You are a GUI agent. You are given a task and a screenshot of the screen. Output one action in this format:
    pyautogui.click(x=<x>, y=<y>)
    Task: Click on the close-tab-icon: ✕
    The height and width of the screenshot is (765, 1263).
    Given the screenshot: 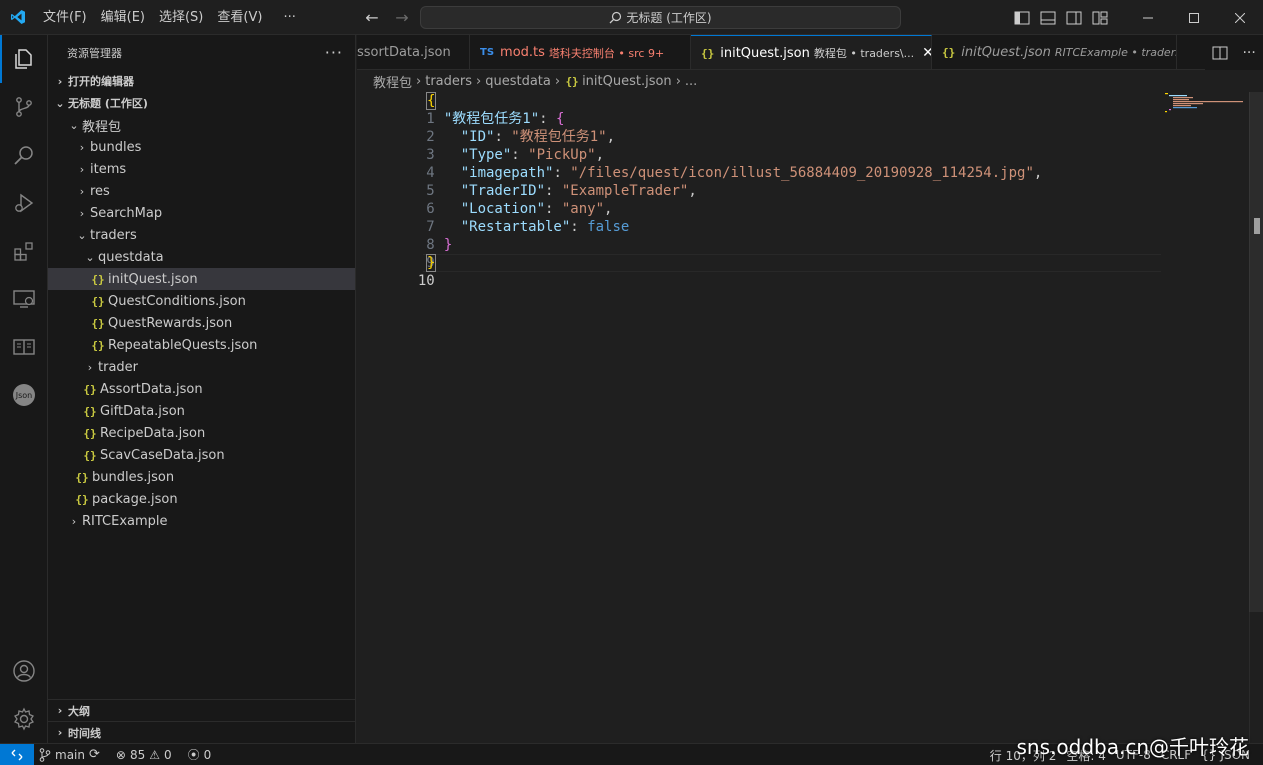 What is the action you would take?
    pyautogui.click(x=926, y=53)
    